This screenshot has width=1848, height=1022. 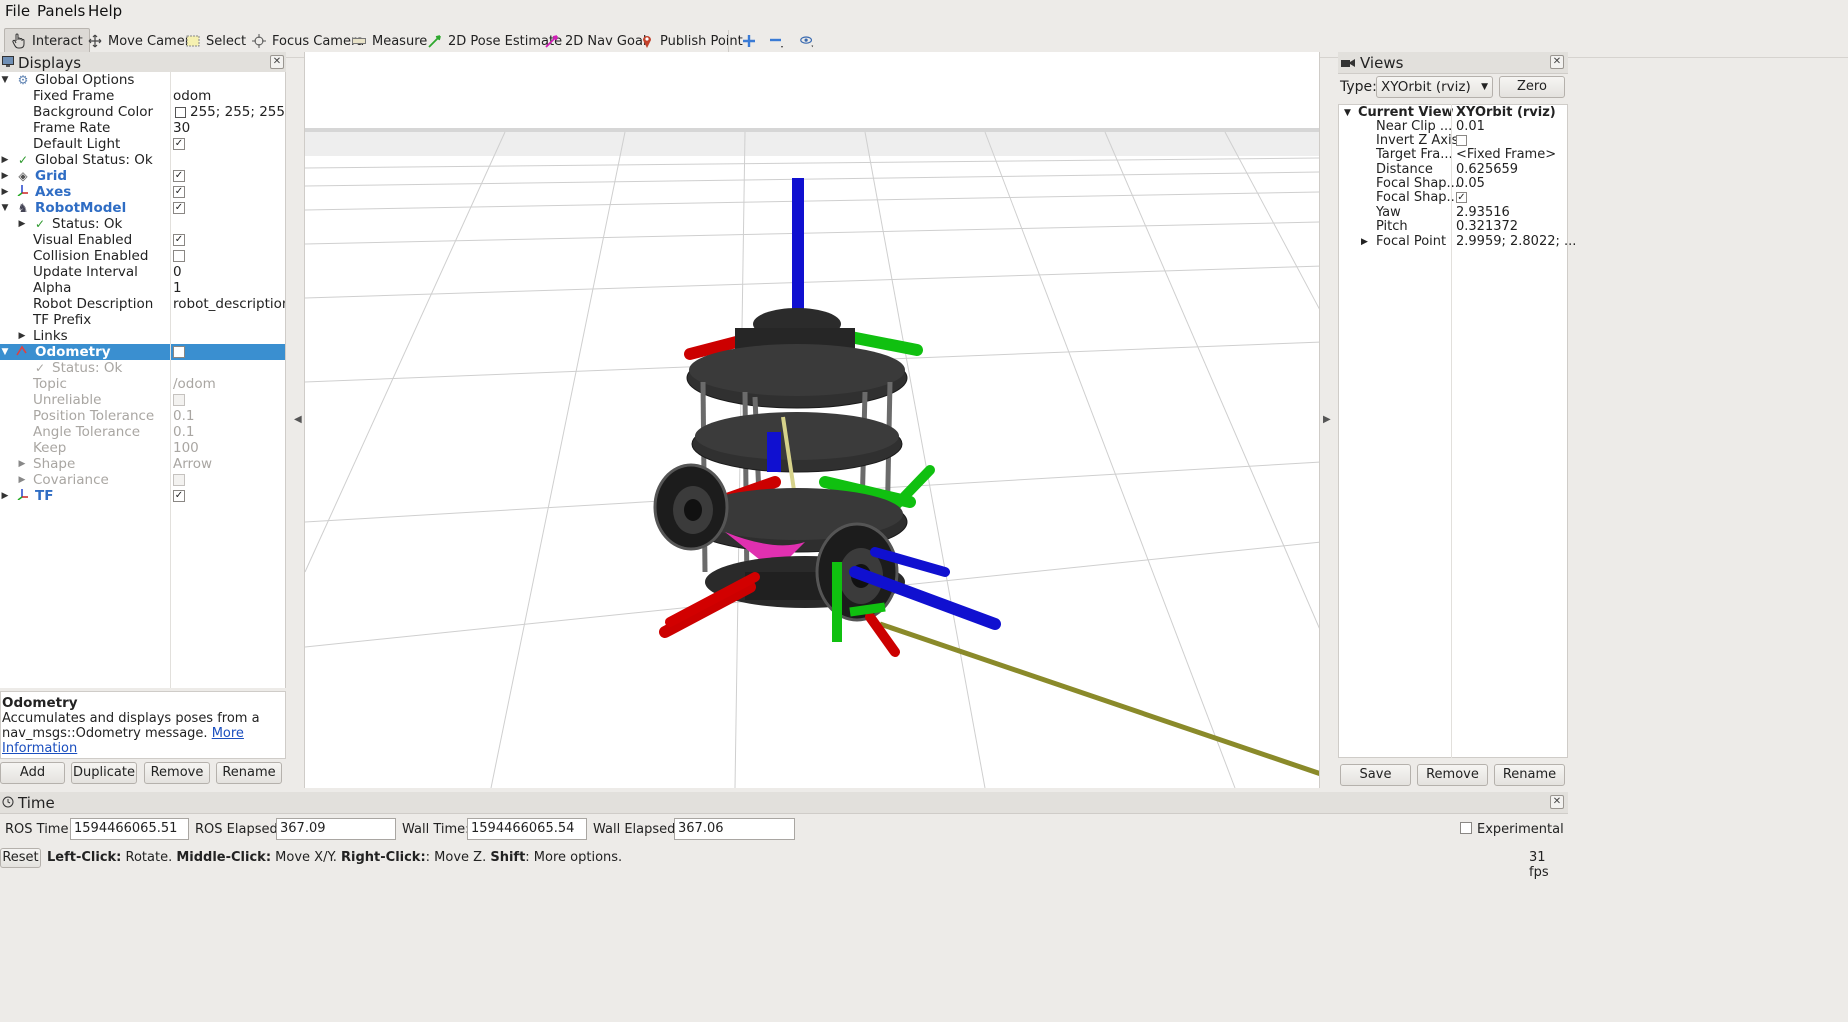 I want to click on tf-checkbox: ✓, so click(x=179, y=496).